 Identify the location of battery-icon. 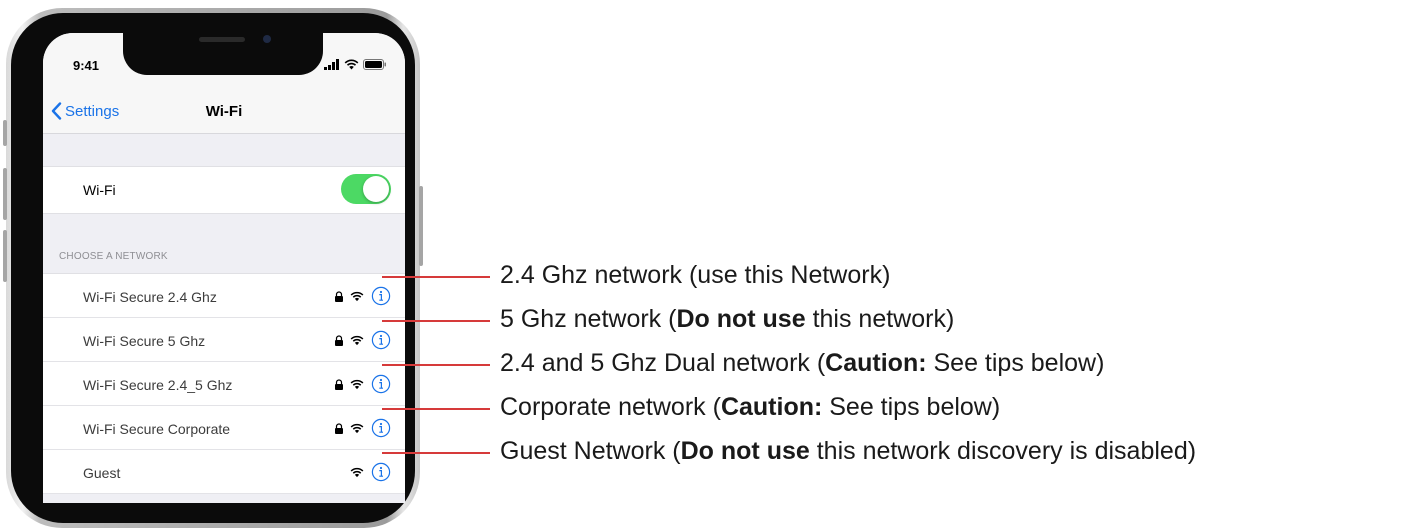
(374, 64).